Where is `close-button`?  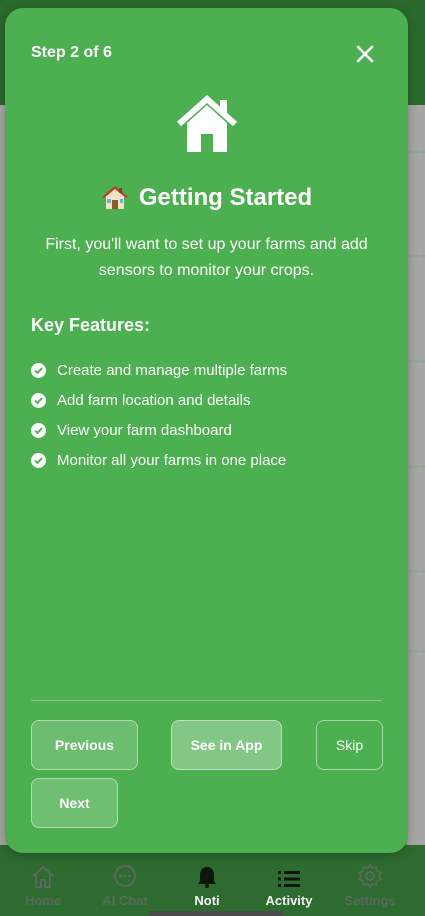
close-button is located at coordinates (365, 54).